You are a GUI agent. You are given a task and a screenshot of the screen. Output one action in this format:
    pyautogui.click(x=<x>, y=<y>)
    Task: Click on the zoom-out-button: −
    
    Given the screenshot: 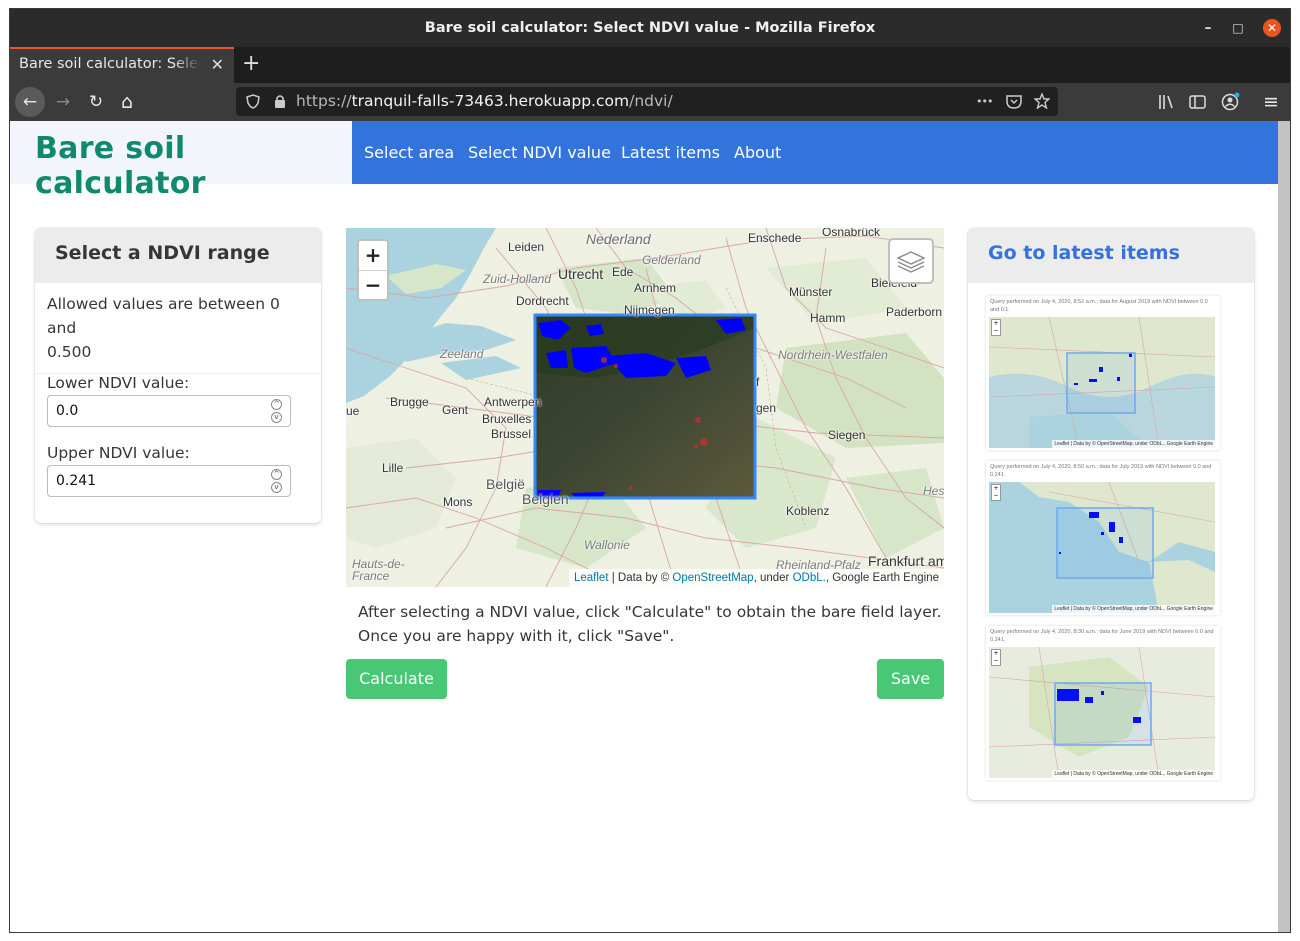 What is the action you would take?
    pyautogui.click(x=373, y=285)
    